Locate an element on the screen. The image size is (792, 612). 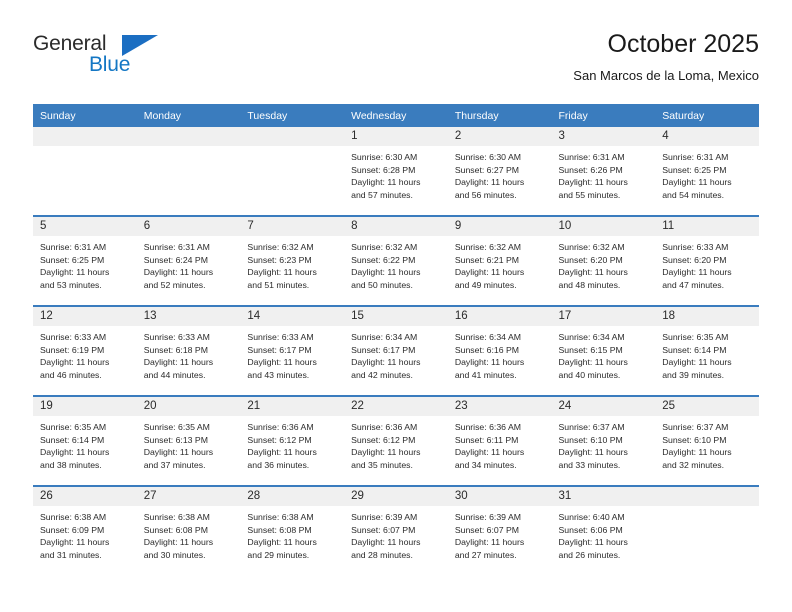
day-number: 9 is located at coordinates (499, 226).